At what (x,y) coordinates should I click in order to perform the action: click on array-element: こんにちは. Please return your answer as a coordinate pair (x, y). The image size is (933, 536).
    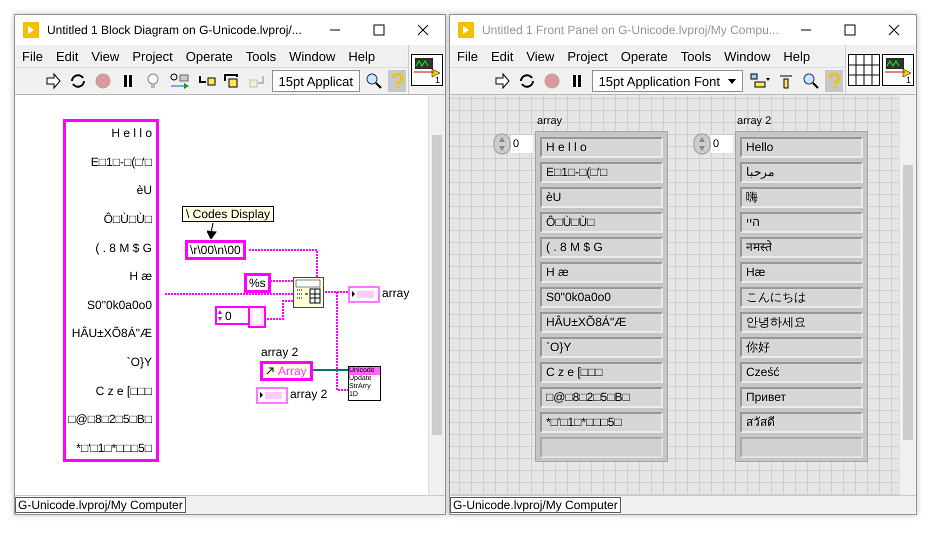
    Looking at the image, I should click on (801, 297).